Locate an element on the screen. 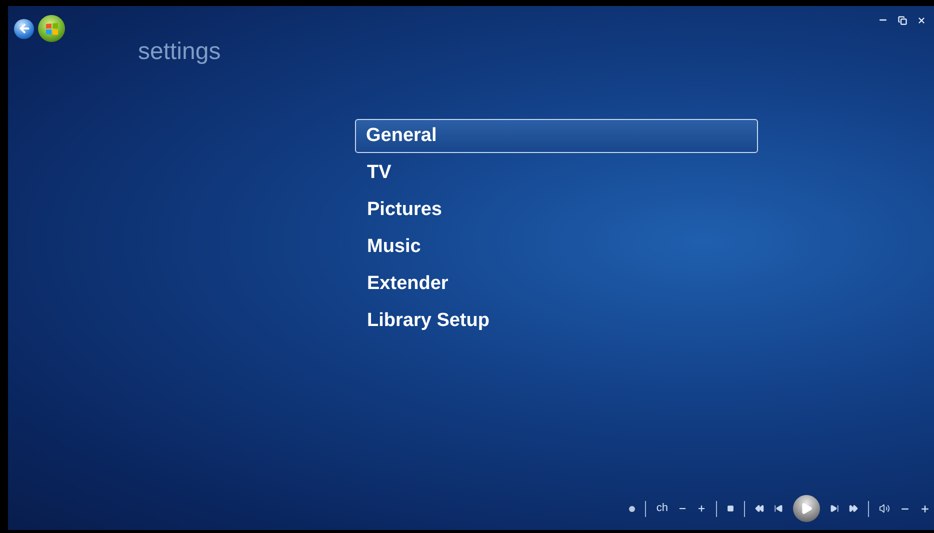 This screenshot has height=533, width=934. fast-forward-button is located at coordinates (853, 508).